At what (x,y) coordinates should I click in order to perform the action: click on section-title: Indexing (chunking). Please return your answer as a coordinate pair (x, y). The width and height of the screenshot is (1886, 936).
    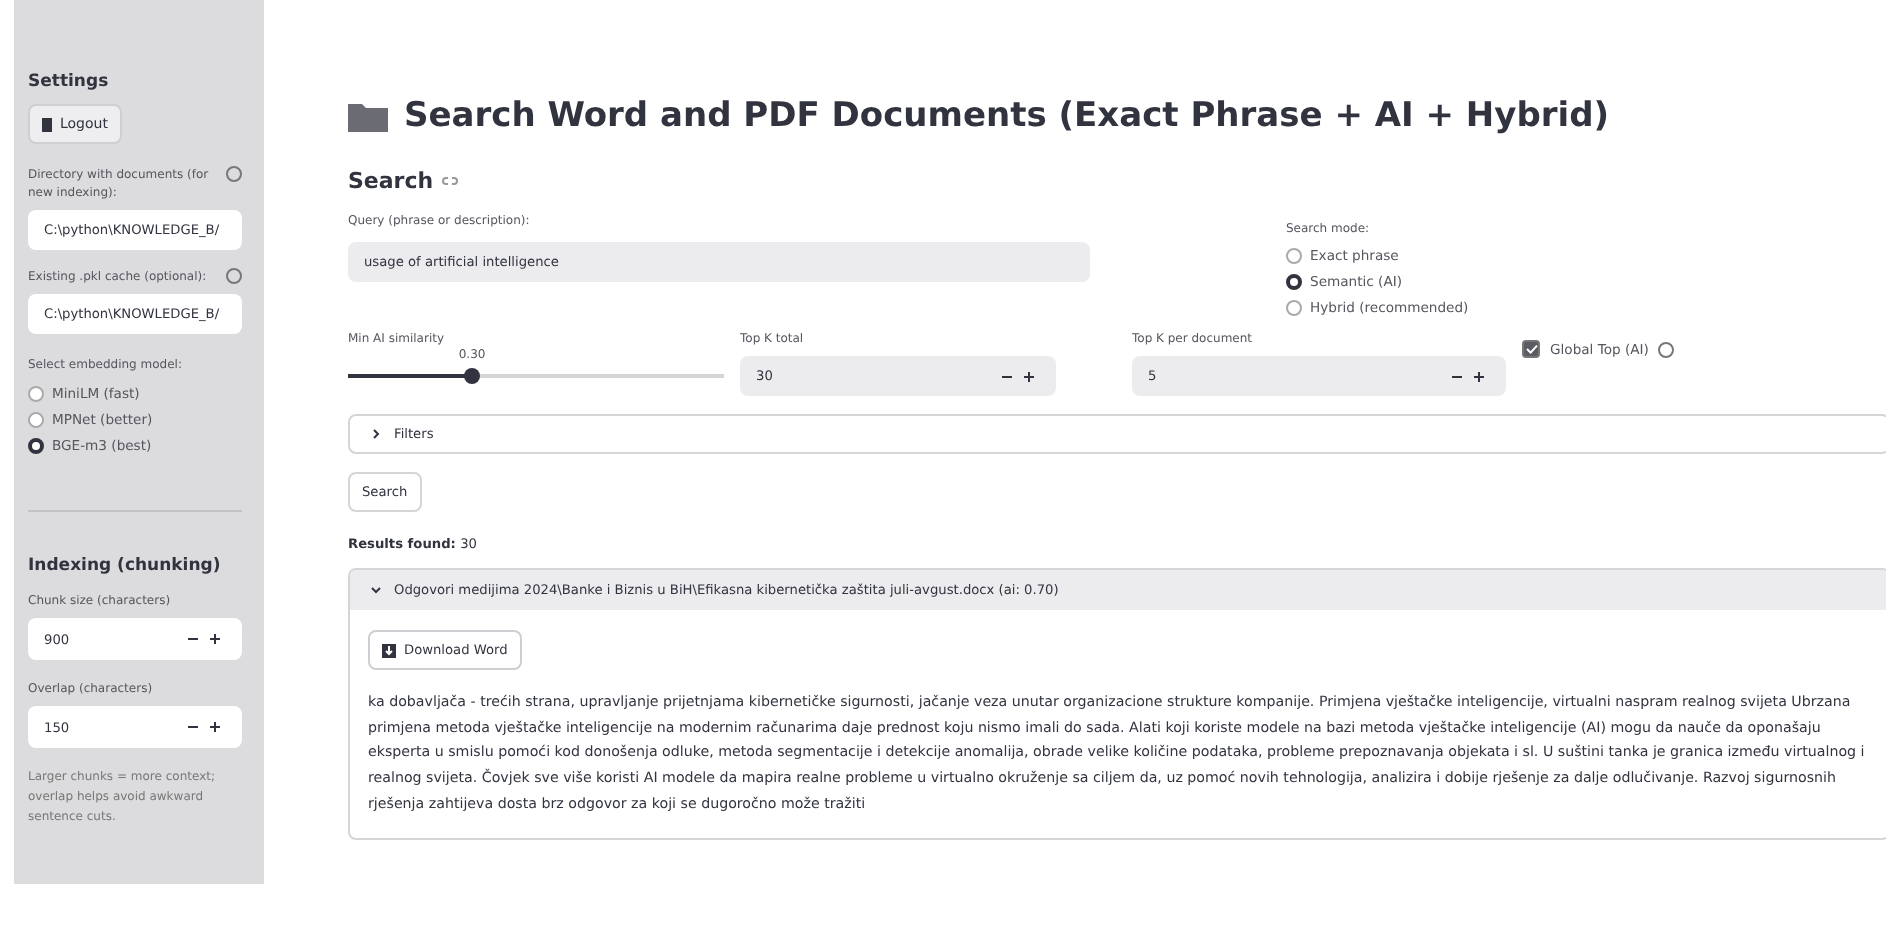
    Looking at the image, I should click on (125, 566).